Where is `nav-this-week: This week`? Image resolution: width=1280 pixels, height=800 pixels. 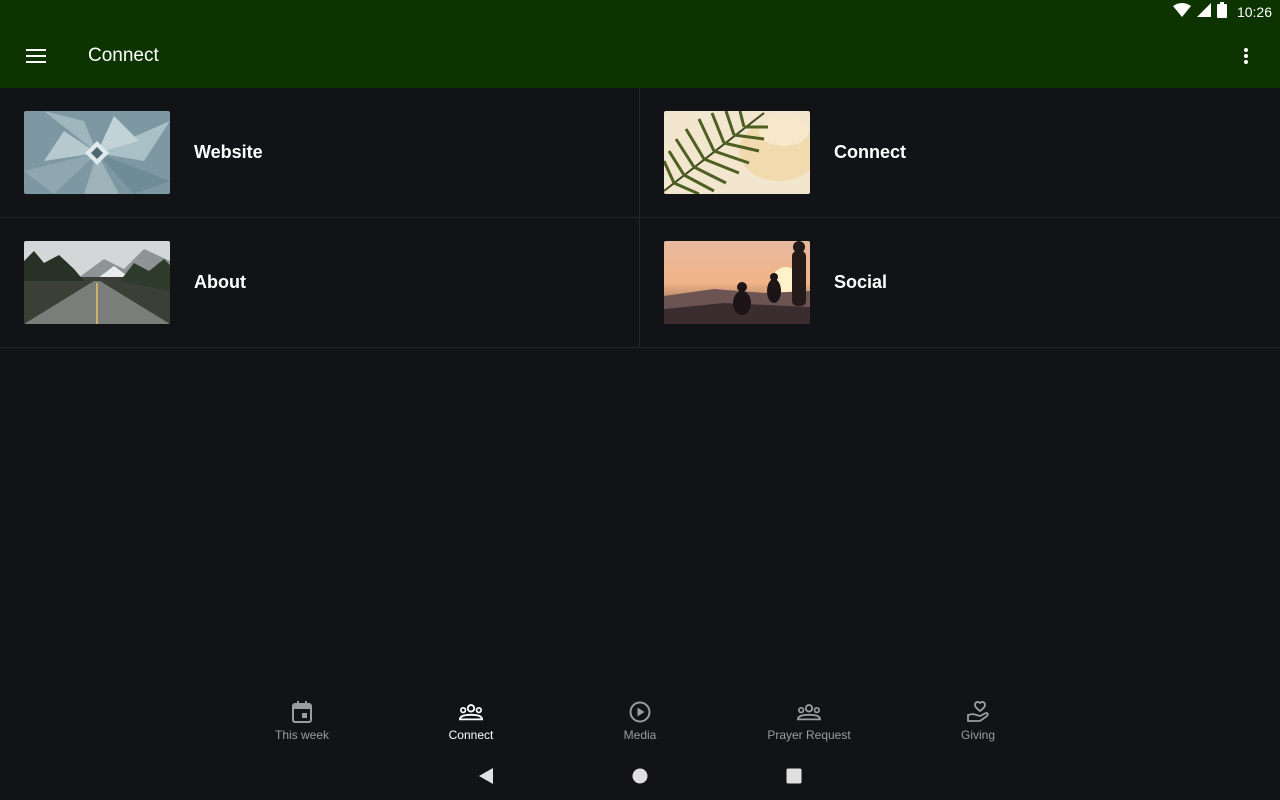
nav-this-week: This week is located at coordinates (302, 725).